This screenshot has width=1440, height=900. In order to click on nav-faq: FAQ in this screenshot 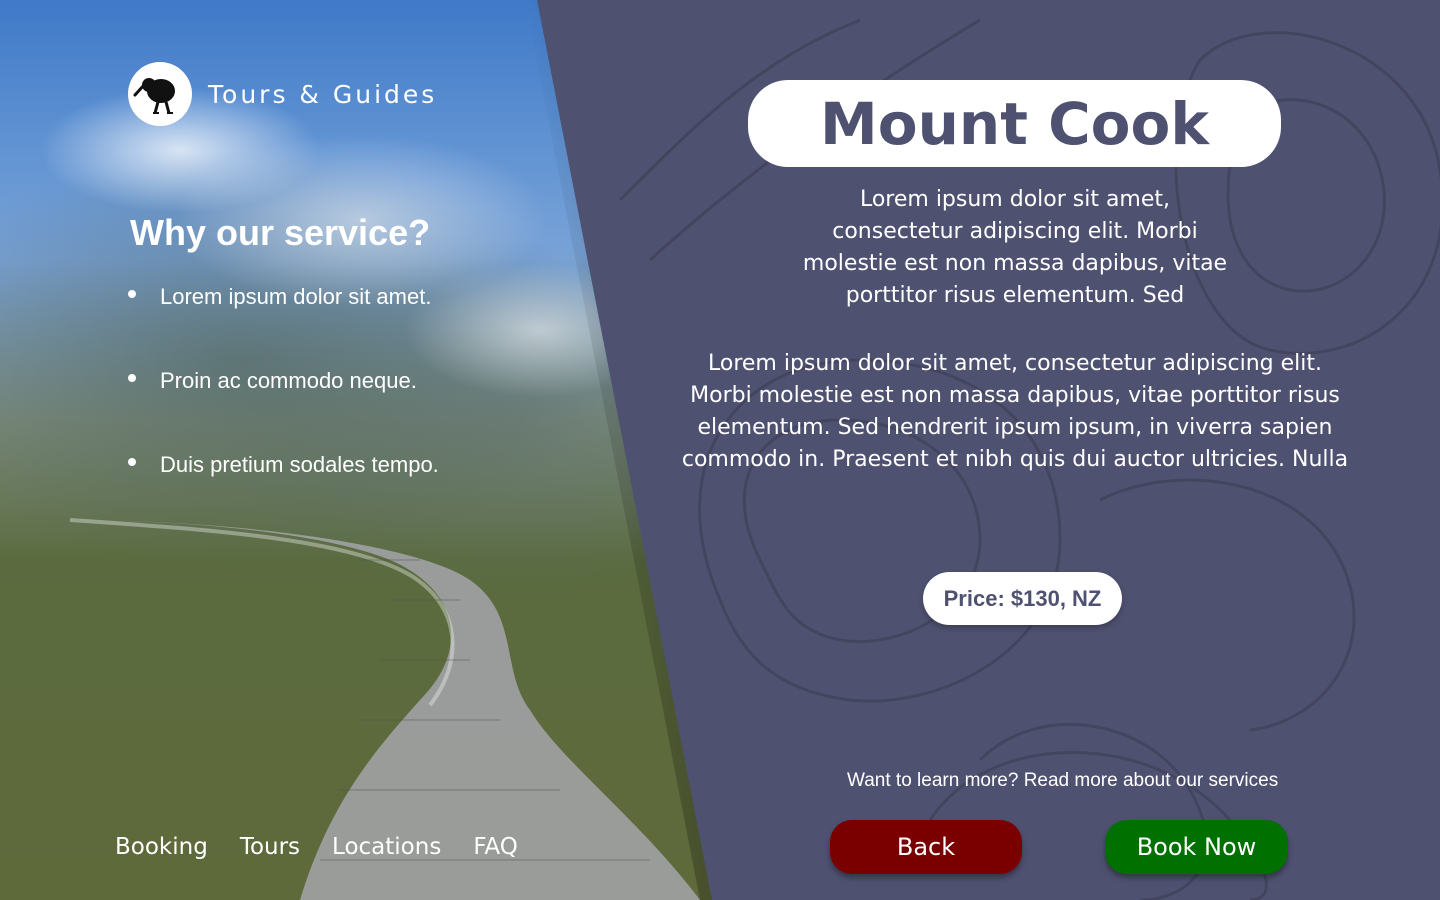, I will do `click(495, 847)`.